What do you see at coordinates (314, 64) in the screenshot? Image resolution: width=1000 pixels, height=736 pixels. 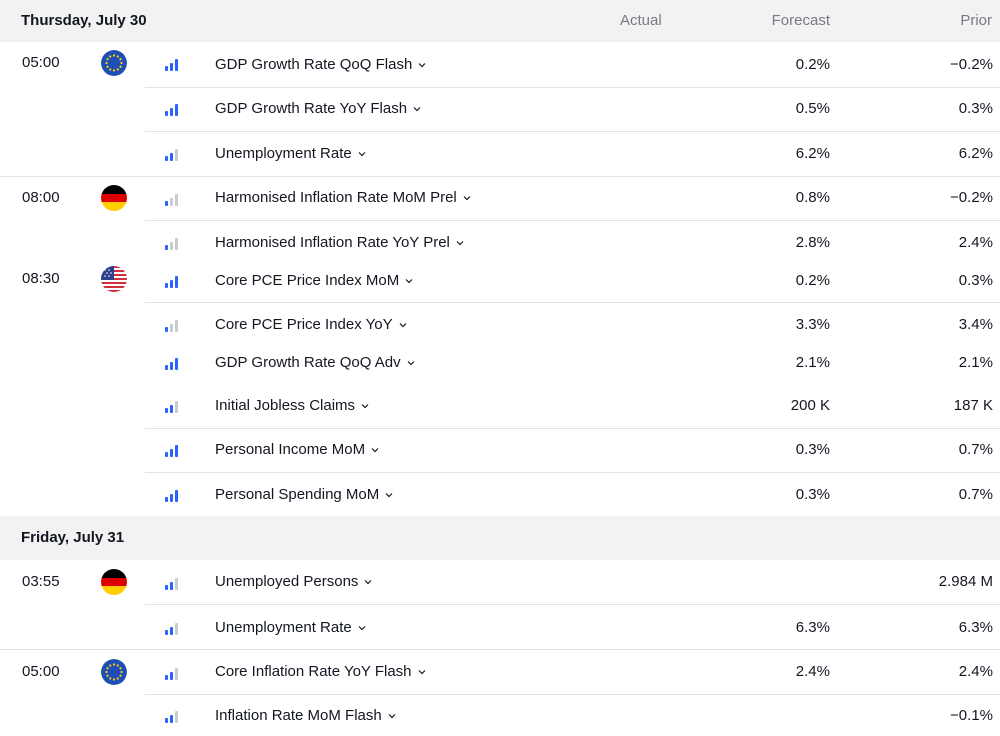 I see `event-label: GDP Growth Rate QoQ Flash` at bounding box center [314, 64].